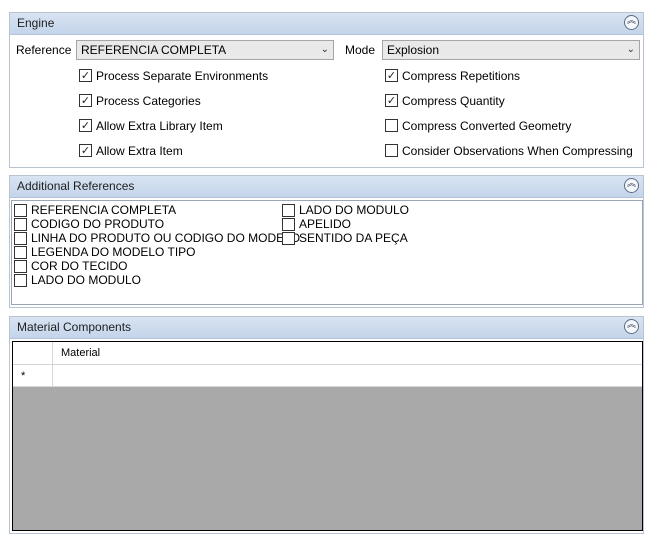  What do you see at coordinates (154, 50) in the screenshot?
I see `reference-select-value: REFERENCIA COMPLETA` at bounding box center [154, 50].